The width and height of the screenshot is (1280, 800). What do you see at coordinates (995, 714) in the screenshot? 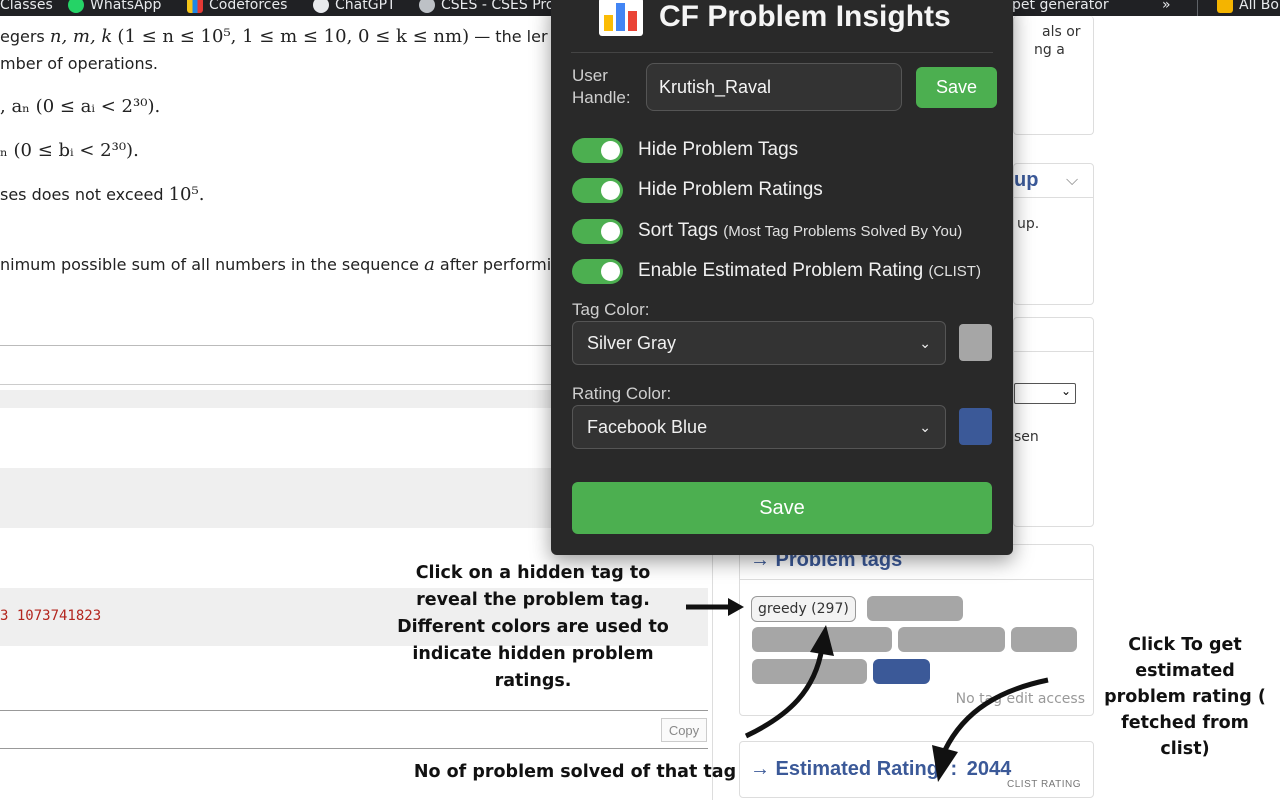
I see `arrow-to-estimated-rating` at bounding box center [995, 714].